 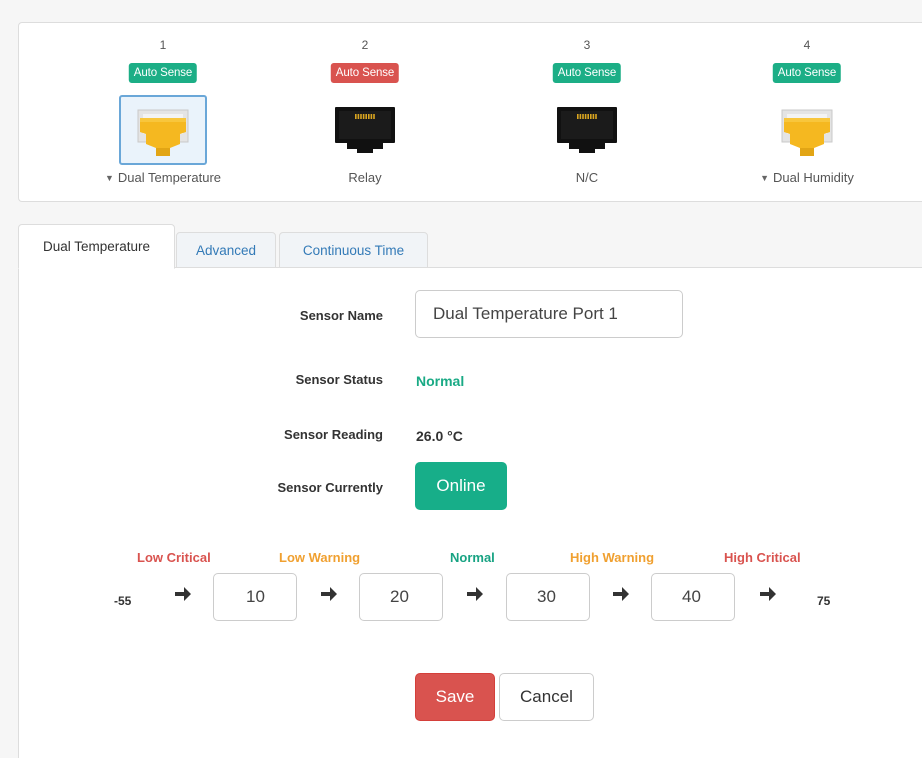 What do you see at coordinates (353, 250) in the screenshot?
I see `tab-continuous-time: Continuous Time` at bounding box center [353, 250].